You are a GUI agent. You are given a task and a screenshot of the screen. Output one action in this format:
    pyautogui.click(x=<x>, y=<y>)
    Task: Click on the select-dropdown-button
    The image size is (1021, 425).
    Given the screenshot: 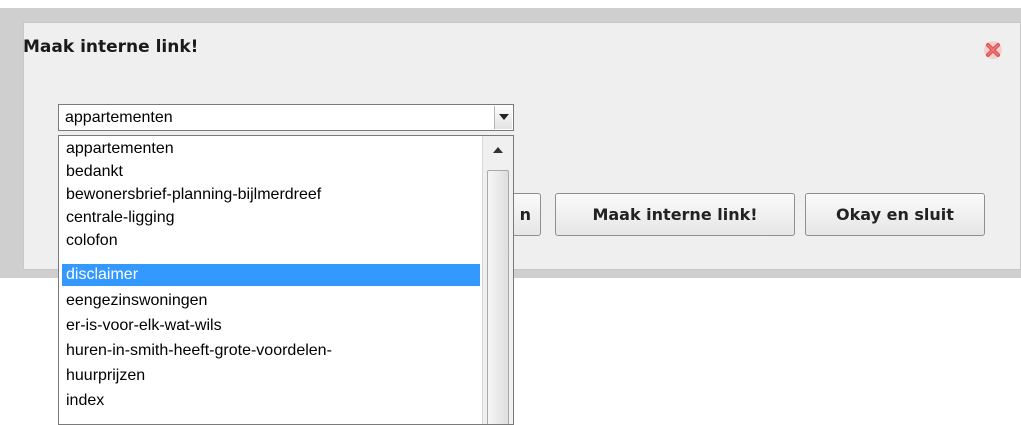 What is the action you would take?
    pyautogui.click(x=503, y=117)
    